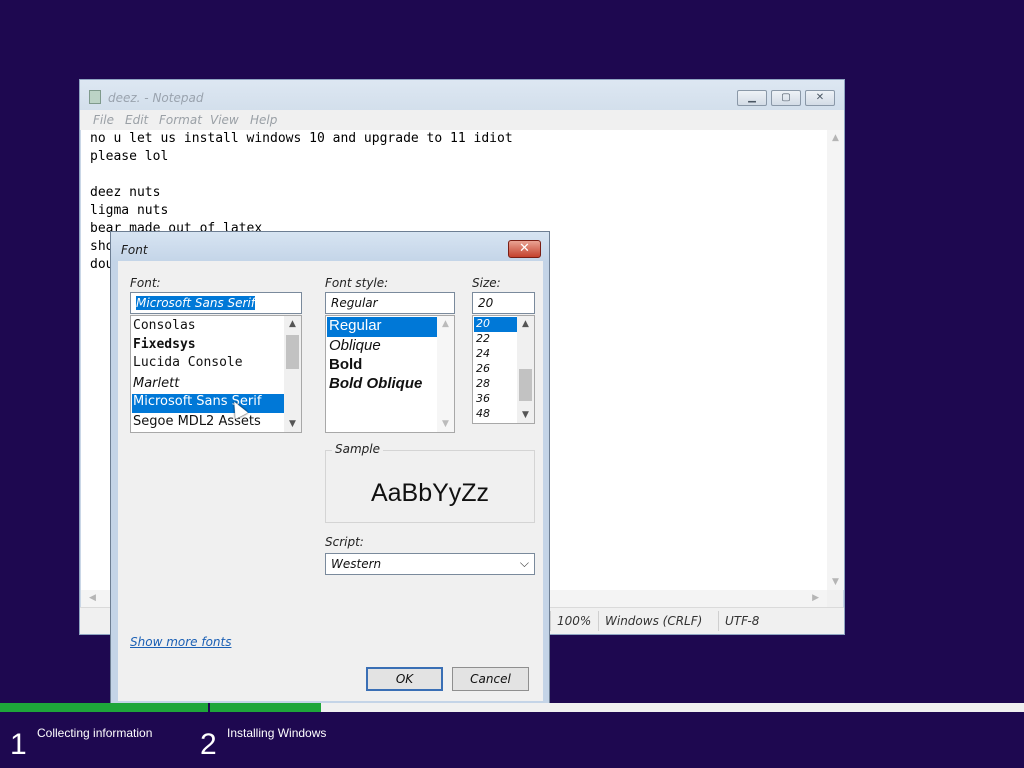 The width and height of the screenshot is (1024, 768). I want to click on step-number: 2, so click(208, 744).